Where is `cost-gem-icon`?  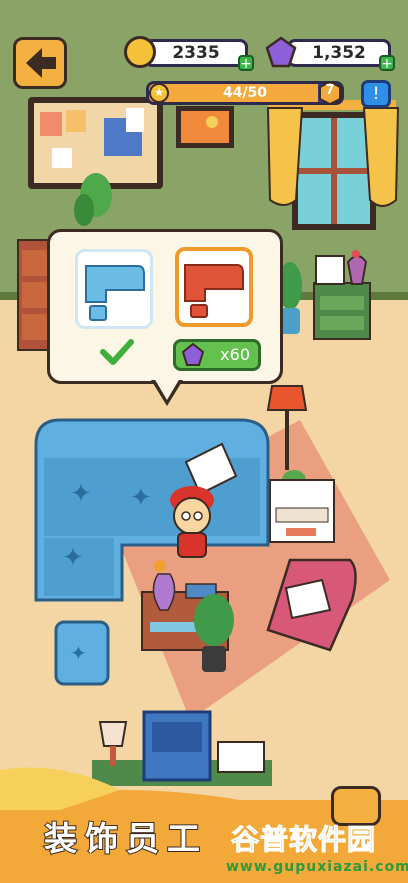 cost-gem-icon is located at coordinates (193, 354).